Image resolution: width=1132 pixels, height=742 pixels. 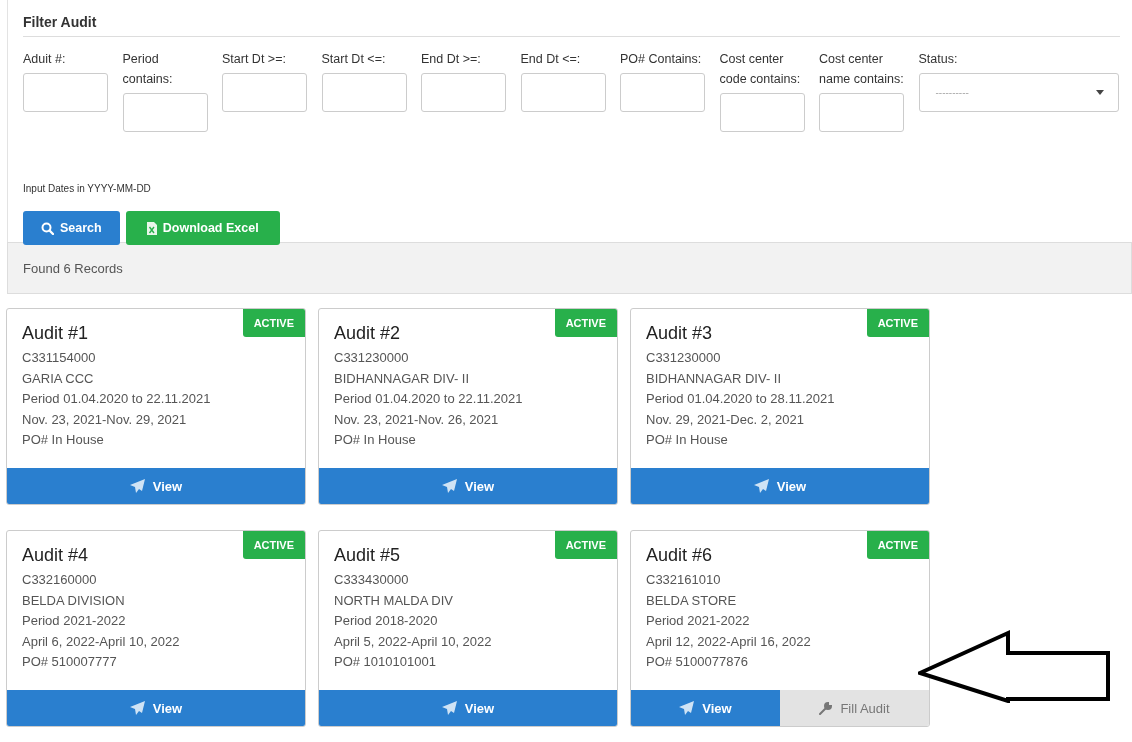 What do you see at coordinates (451, 59) in the screenshot?
I see `field-label: End Dt >=:` at bounding box center [451, 59].